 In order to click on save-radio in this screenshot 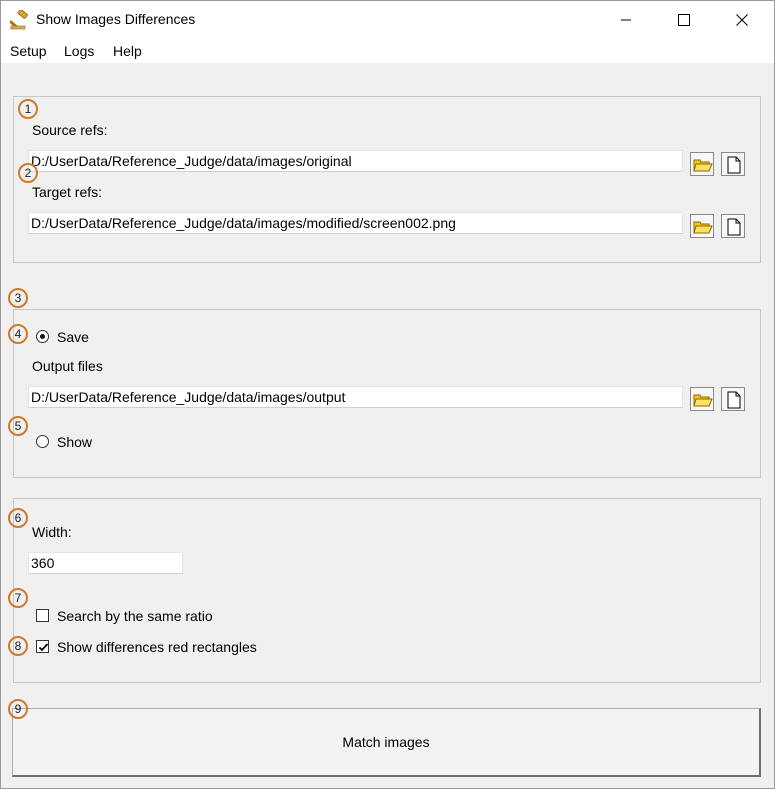, I will do `click(42, 336)`.